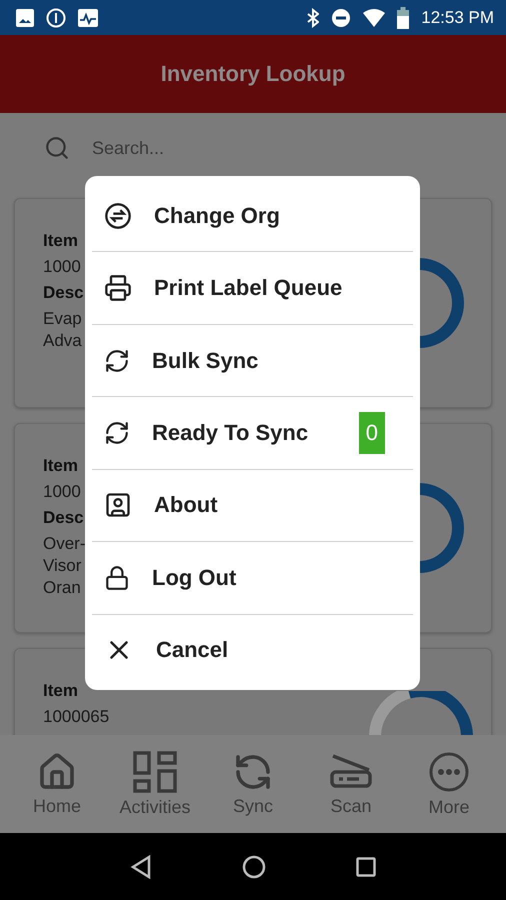  I want to click on menu-item: About, so click(252, 506).